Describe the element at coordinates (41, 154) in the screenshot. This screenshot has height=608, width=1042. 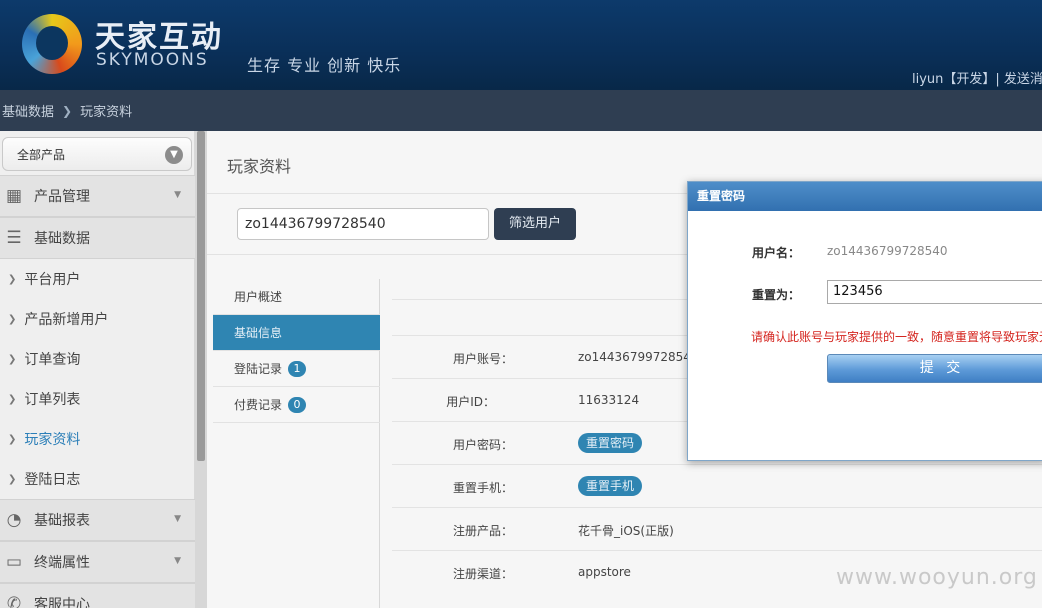
I see `product-select-value: 全部产品` at that location.